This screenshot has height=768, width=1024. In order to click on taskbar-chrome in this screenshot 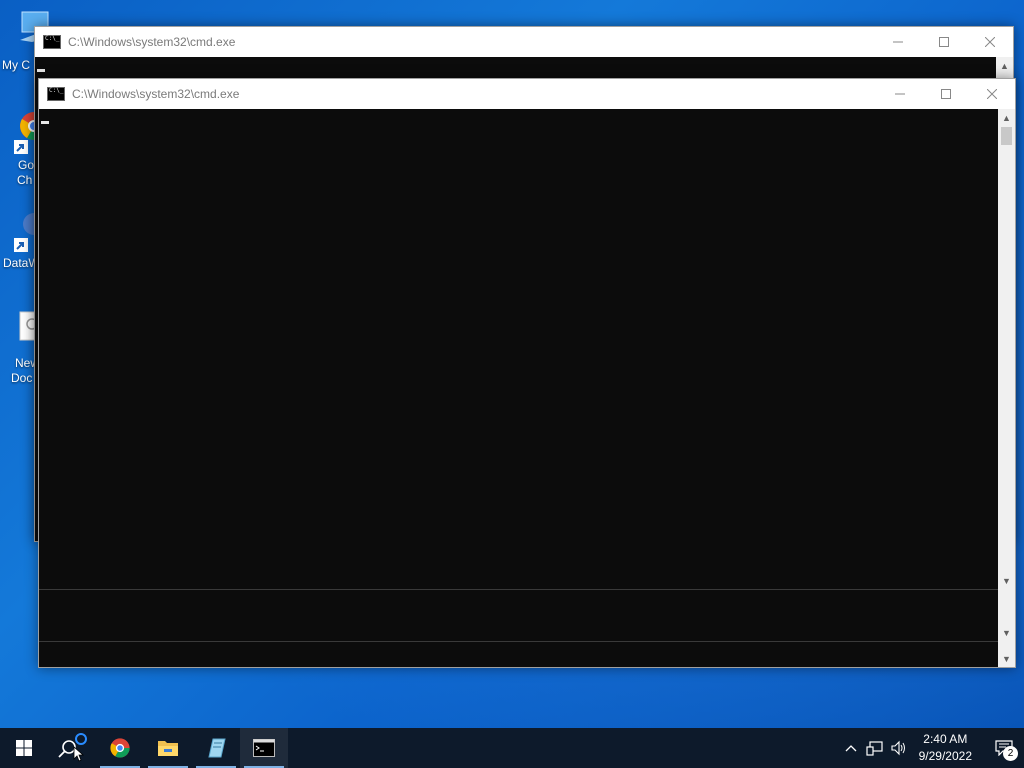, I will do `click(120, 748)`.